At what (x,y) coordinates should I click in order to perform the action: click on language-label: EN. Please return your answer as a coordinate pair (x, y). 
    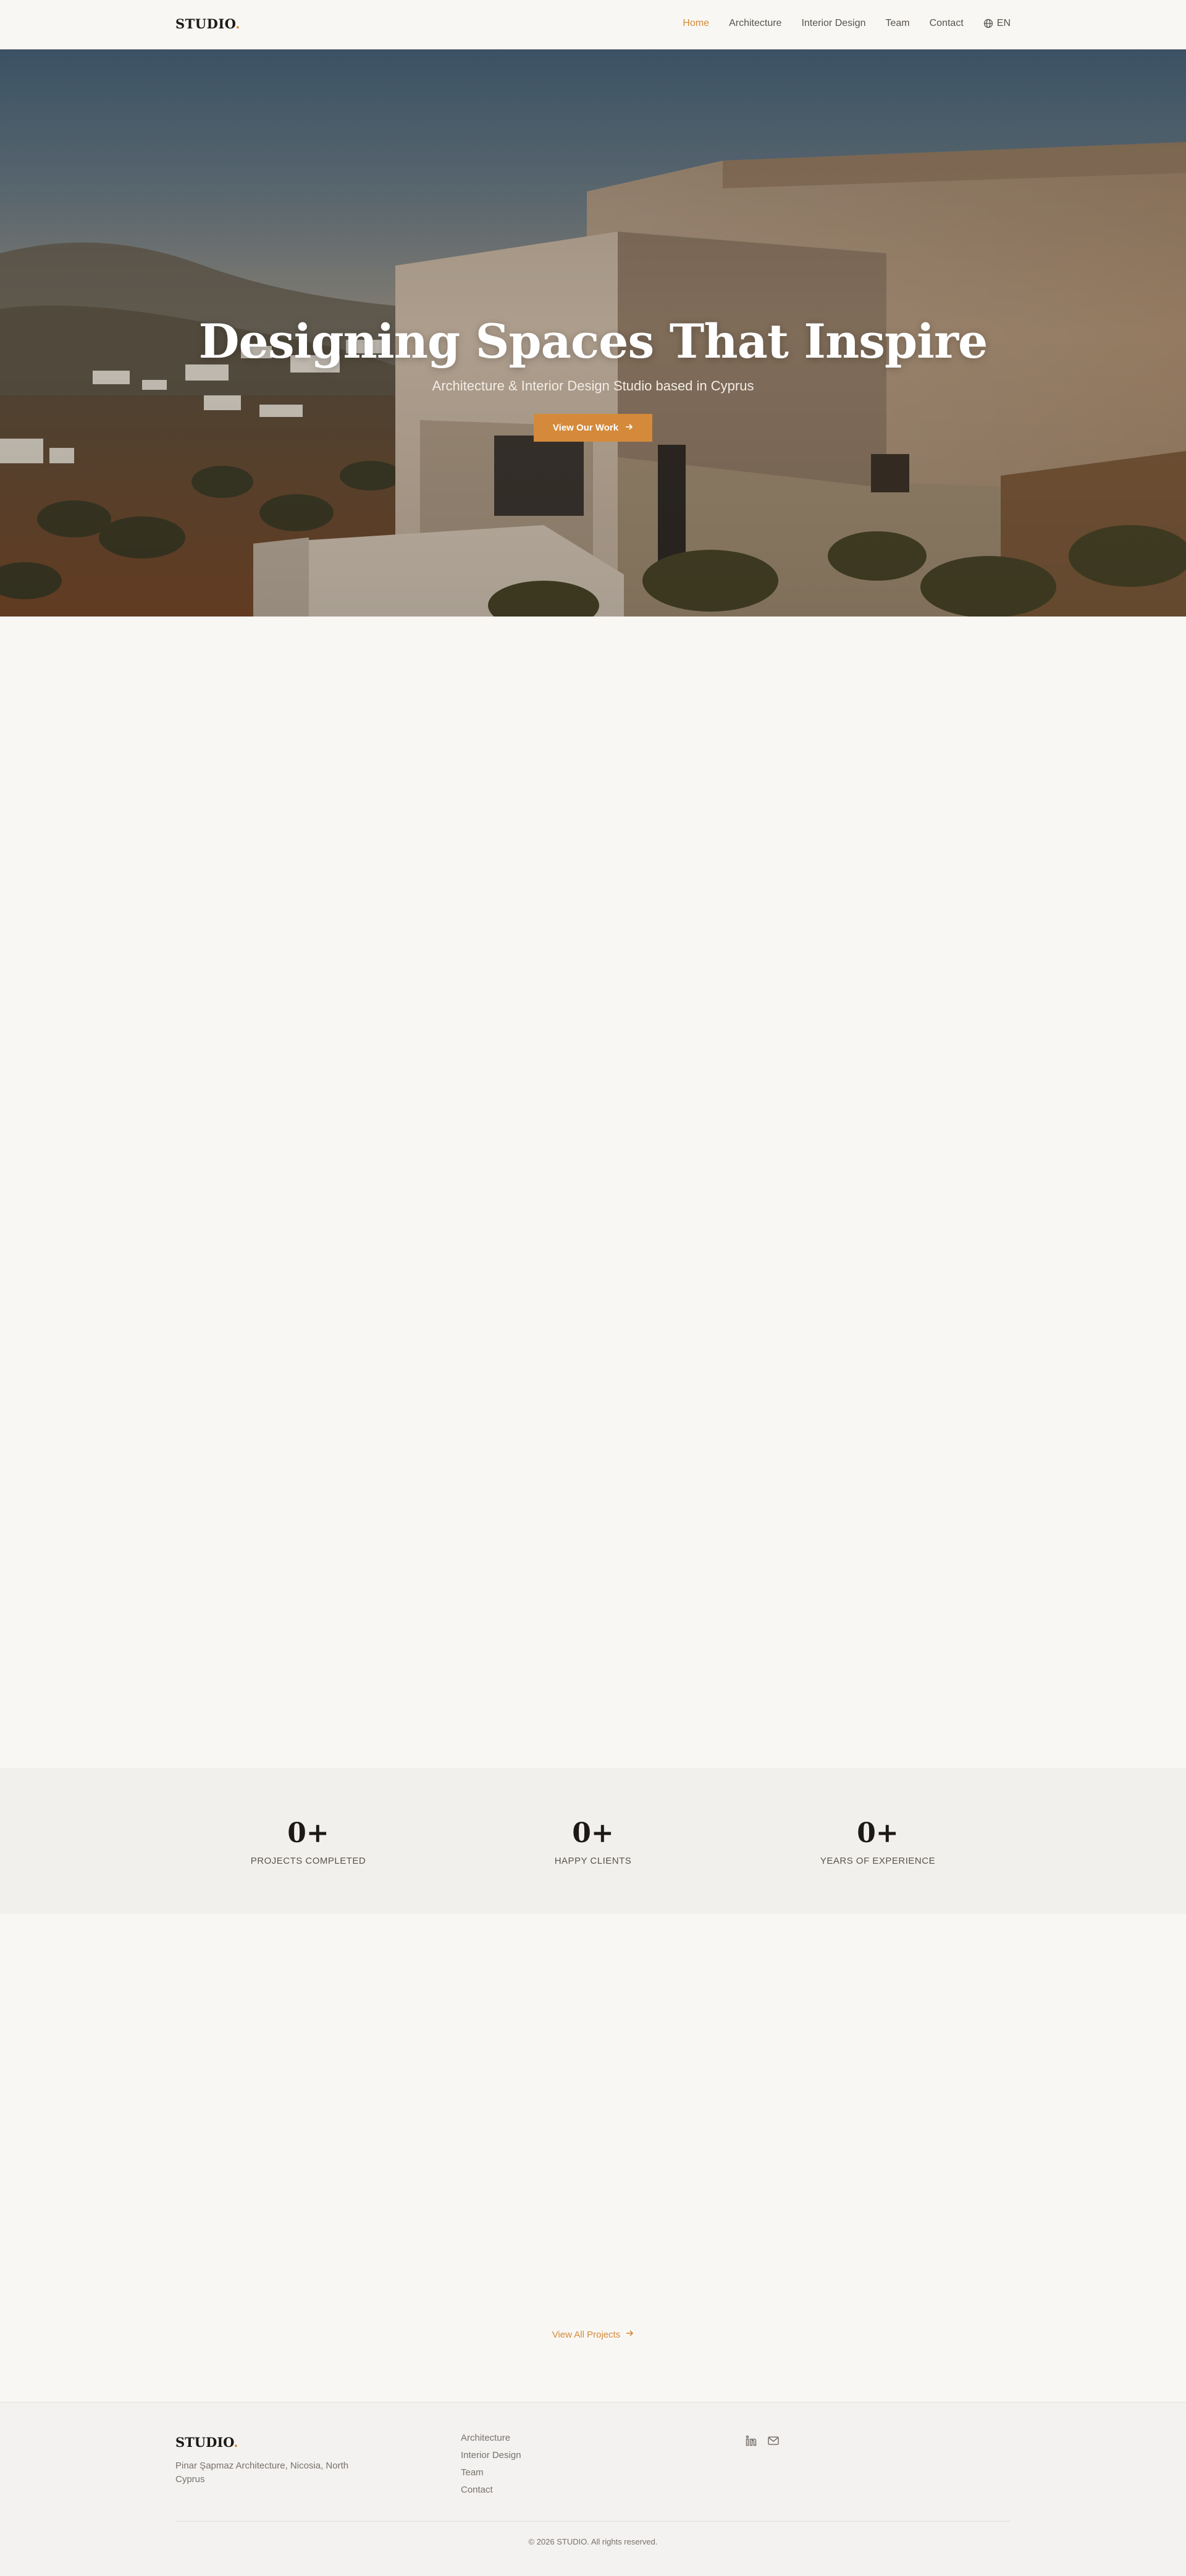
    Looking at the image, I should click on (1003, 23).